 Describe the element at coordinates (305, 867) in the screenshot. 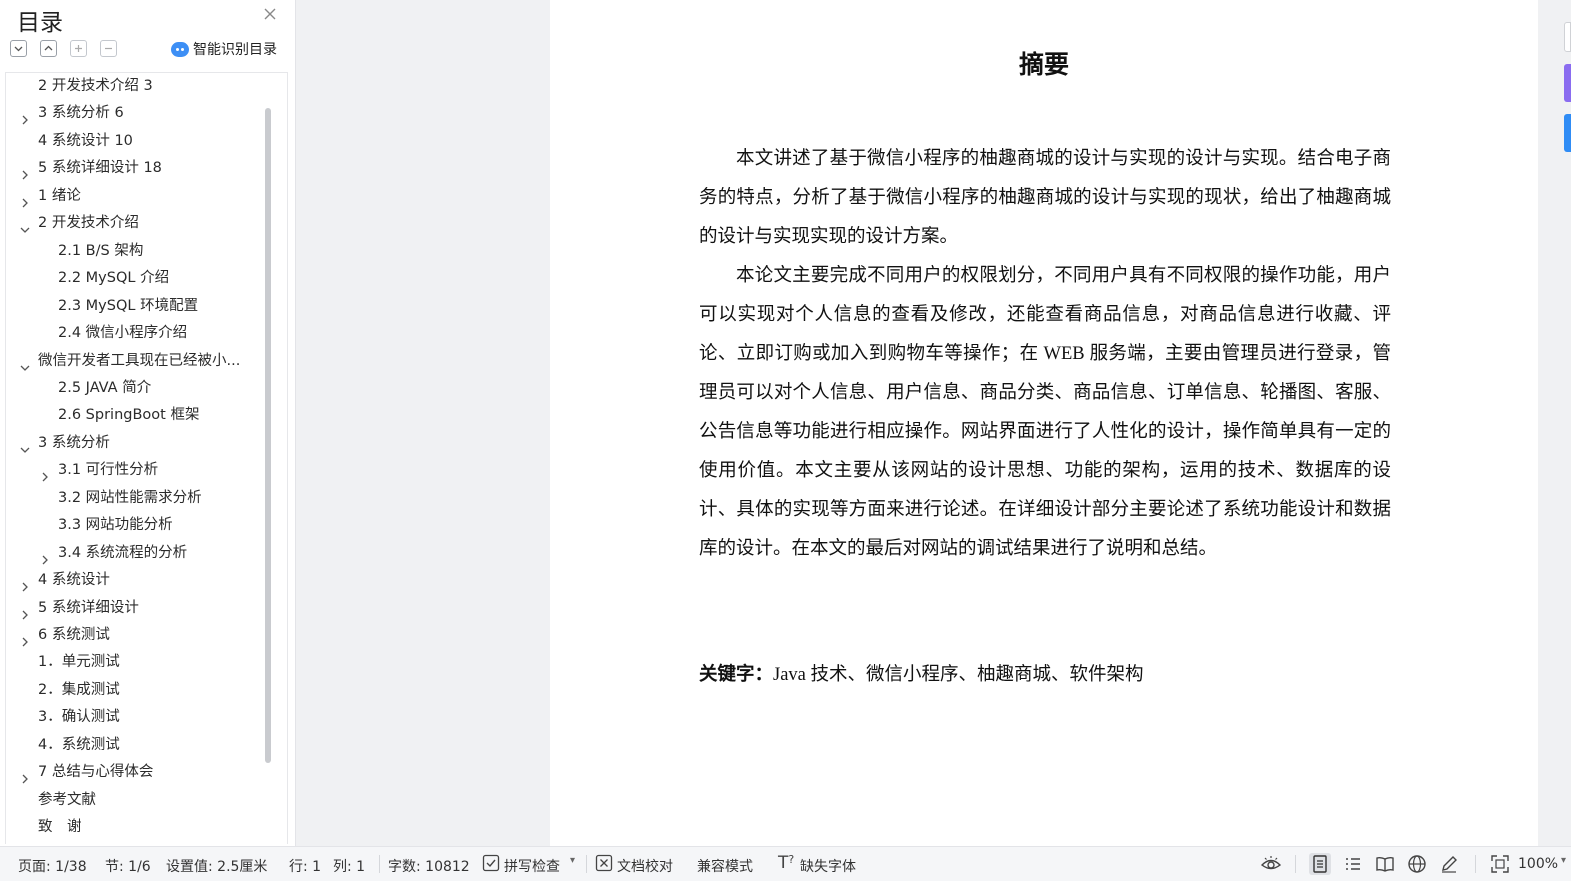

I see `row-indicator: 行: 1` at that location.